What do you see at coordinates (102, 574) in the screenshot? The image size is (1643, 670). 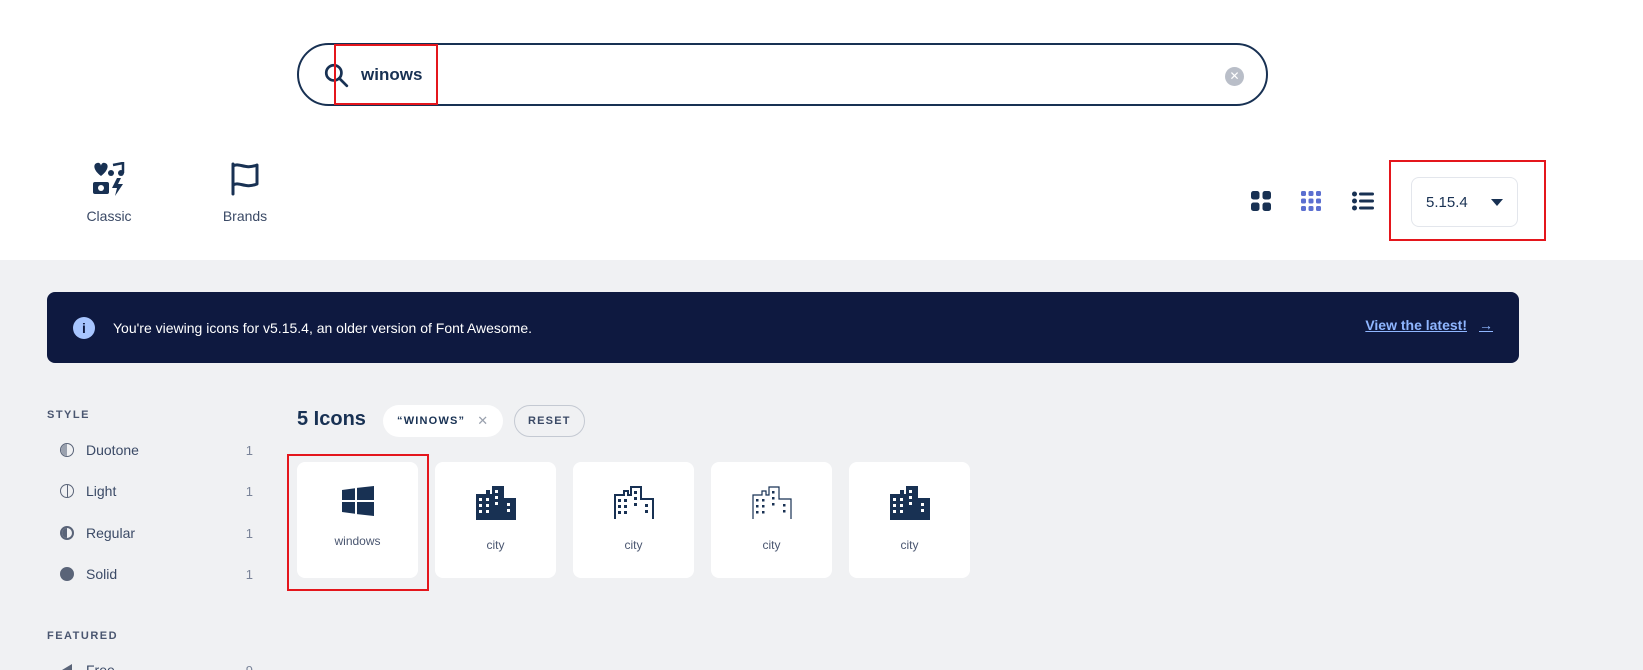 I see `style-label: Solid` at bounding box center [102, 574].